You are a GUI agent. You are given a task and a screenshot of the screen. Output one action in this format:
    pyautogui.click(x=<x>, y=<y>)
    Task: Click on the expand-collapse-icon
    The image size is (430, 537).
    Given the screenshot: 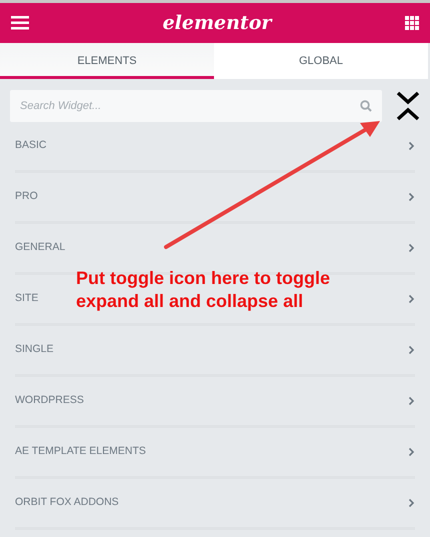 What is the action you would take?
    pyautogui.click(x=408, y=106)
    